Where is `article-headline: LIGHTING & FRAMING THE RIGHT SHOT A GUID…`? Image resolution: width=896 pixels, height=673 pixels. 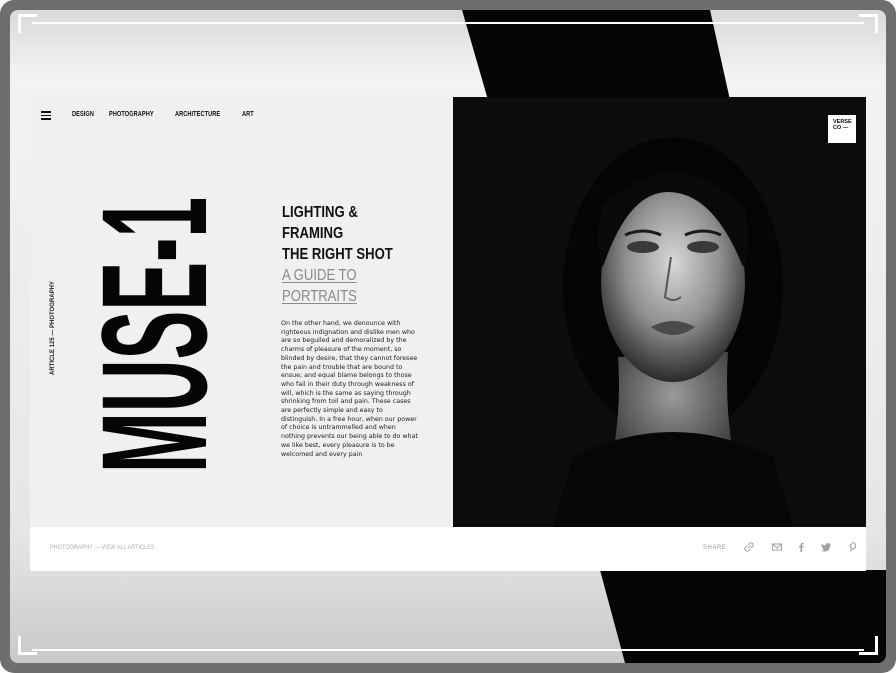 article-headline: LIGHTING & FRAMING THE RIGHT SHOT A GUID… is located at coordinates (343, 254).